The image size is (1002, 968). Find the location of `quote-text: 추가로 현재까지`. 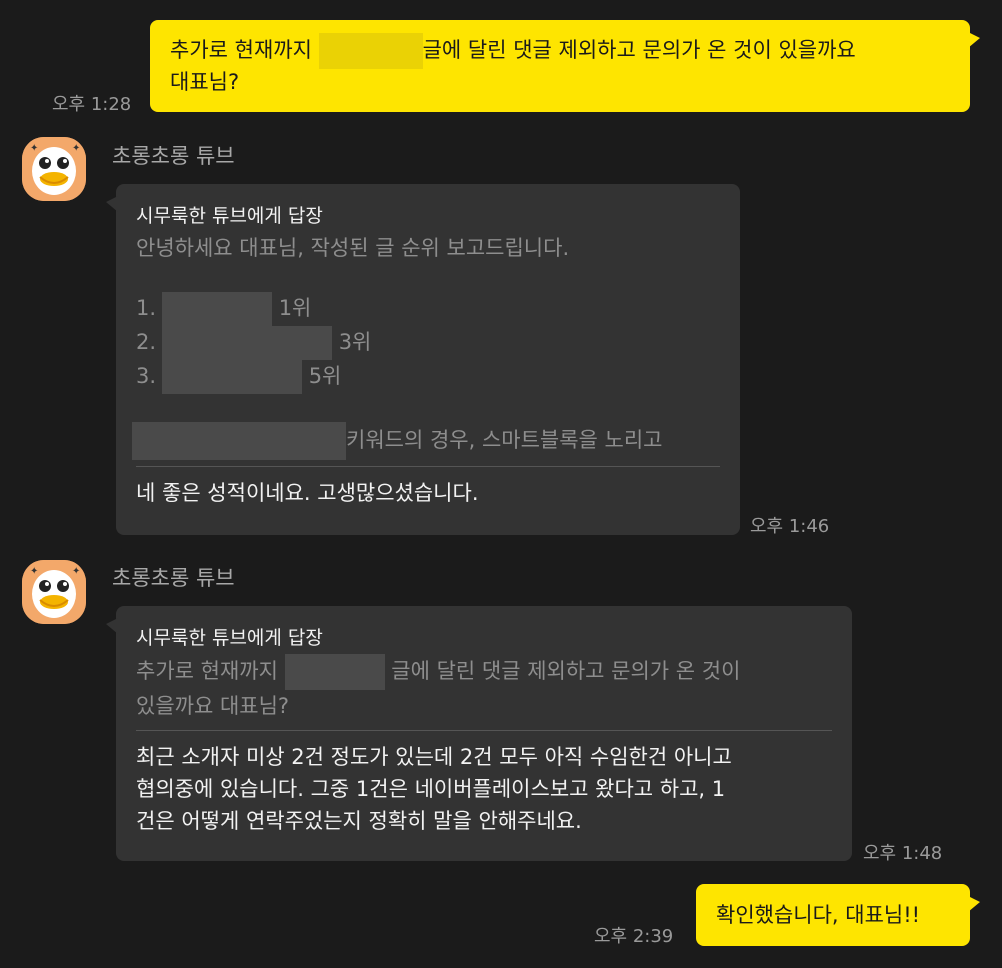

quote-text: 추가로 현재까지 is located at coordinates (210, 671).